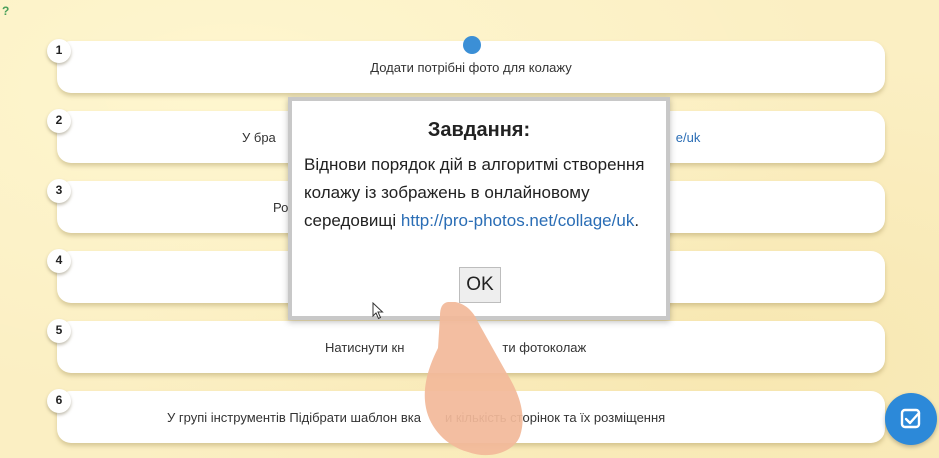  Describe the element at coordinates (688, 137) in the screenshot. I see `step-link-text: e/uk` at that location.